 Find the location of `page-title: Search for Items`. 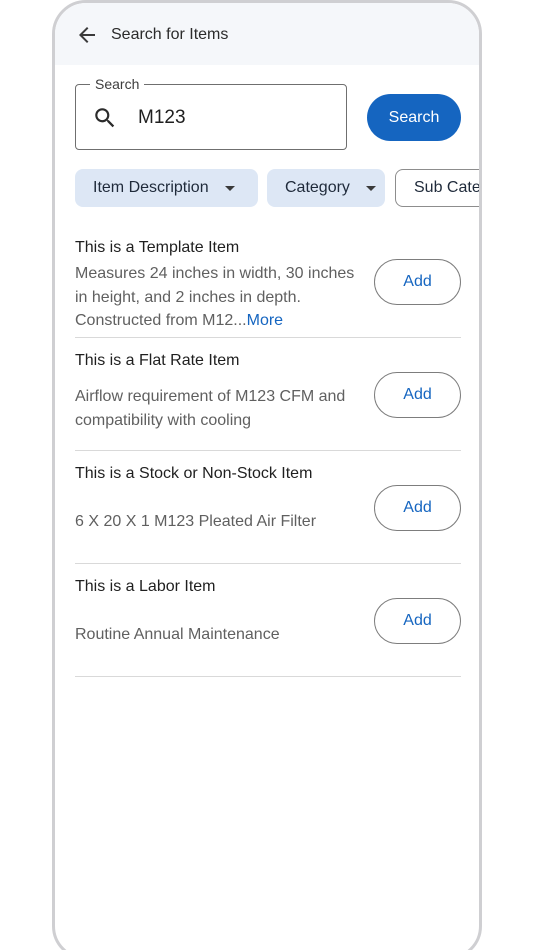

page-title: Search for Items is located at coordinates (170, 34).